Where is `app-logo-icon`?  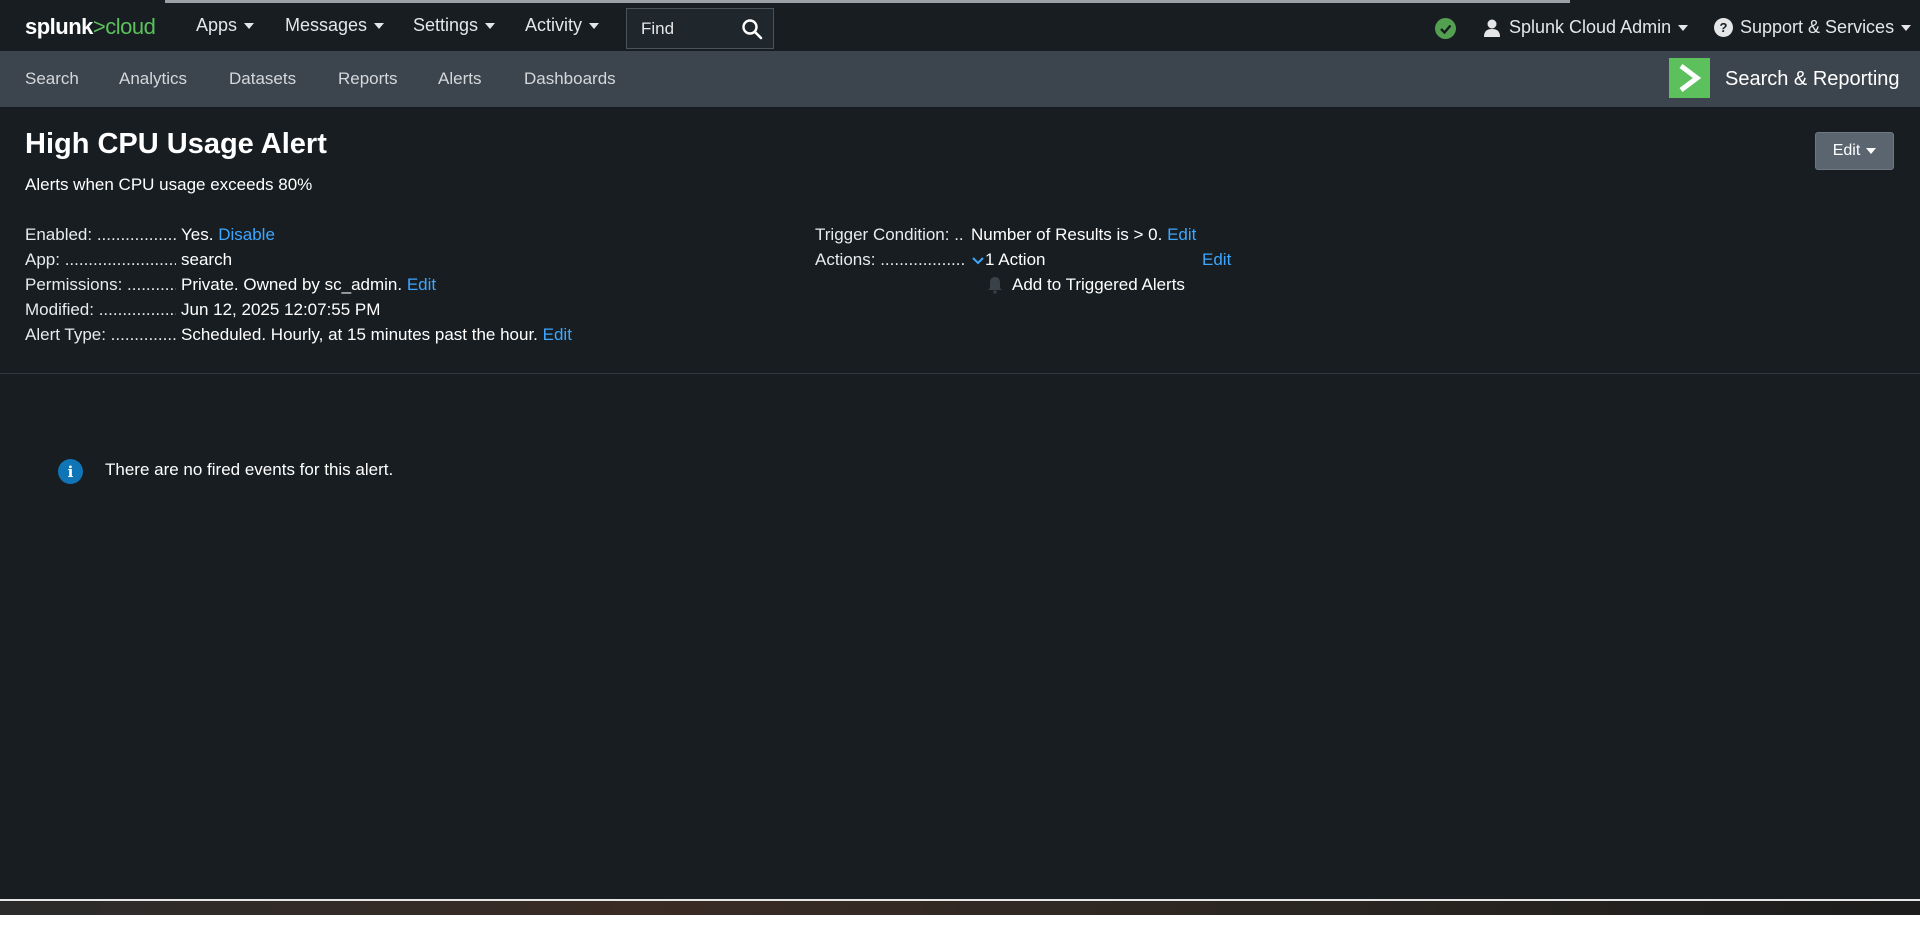
app-logo-icon is located at coordinates (1689, 78).